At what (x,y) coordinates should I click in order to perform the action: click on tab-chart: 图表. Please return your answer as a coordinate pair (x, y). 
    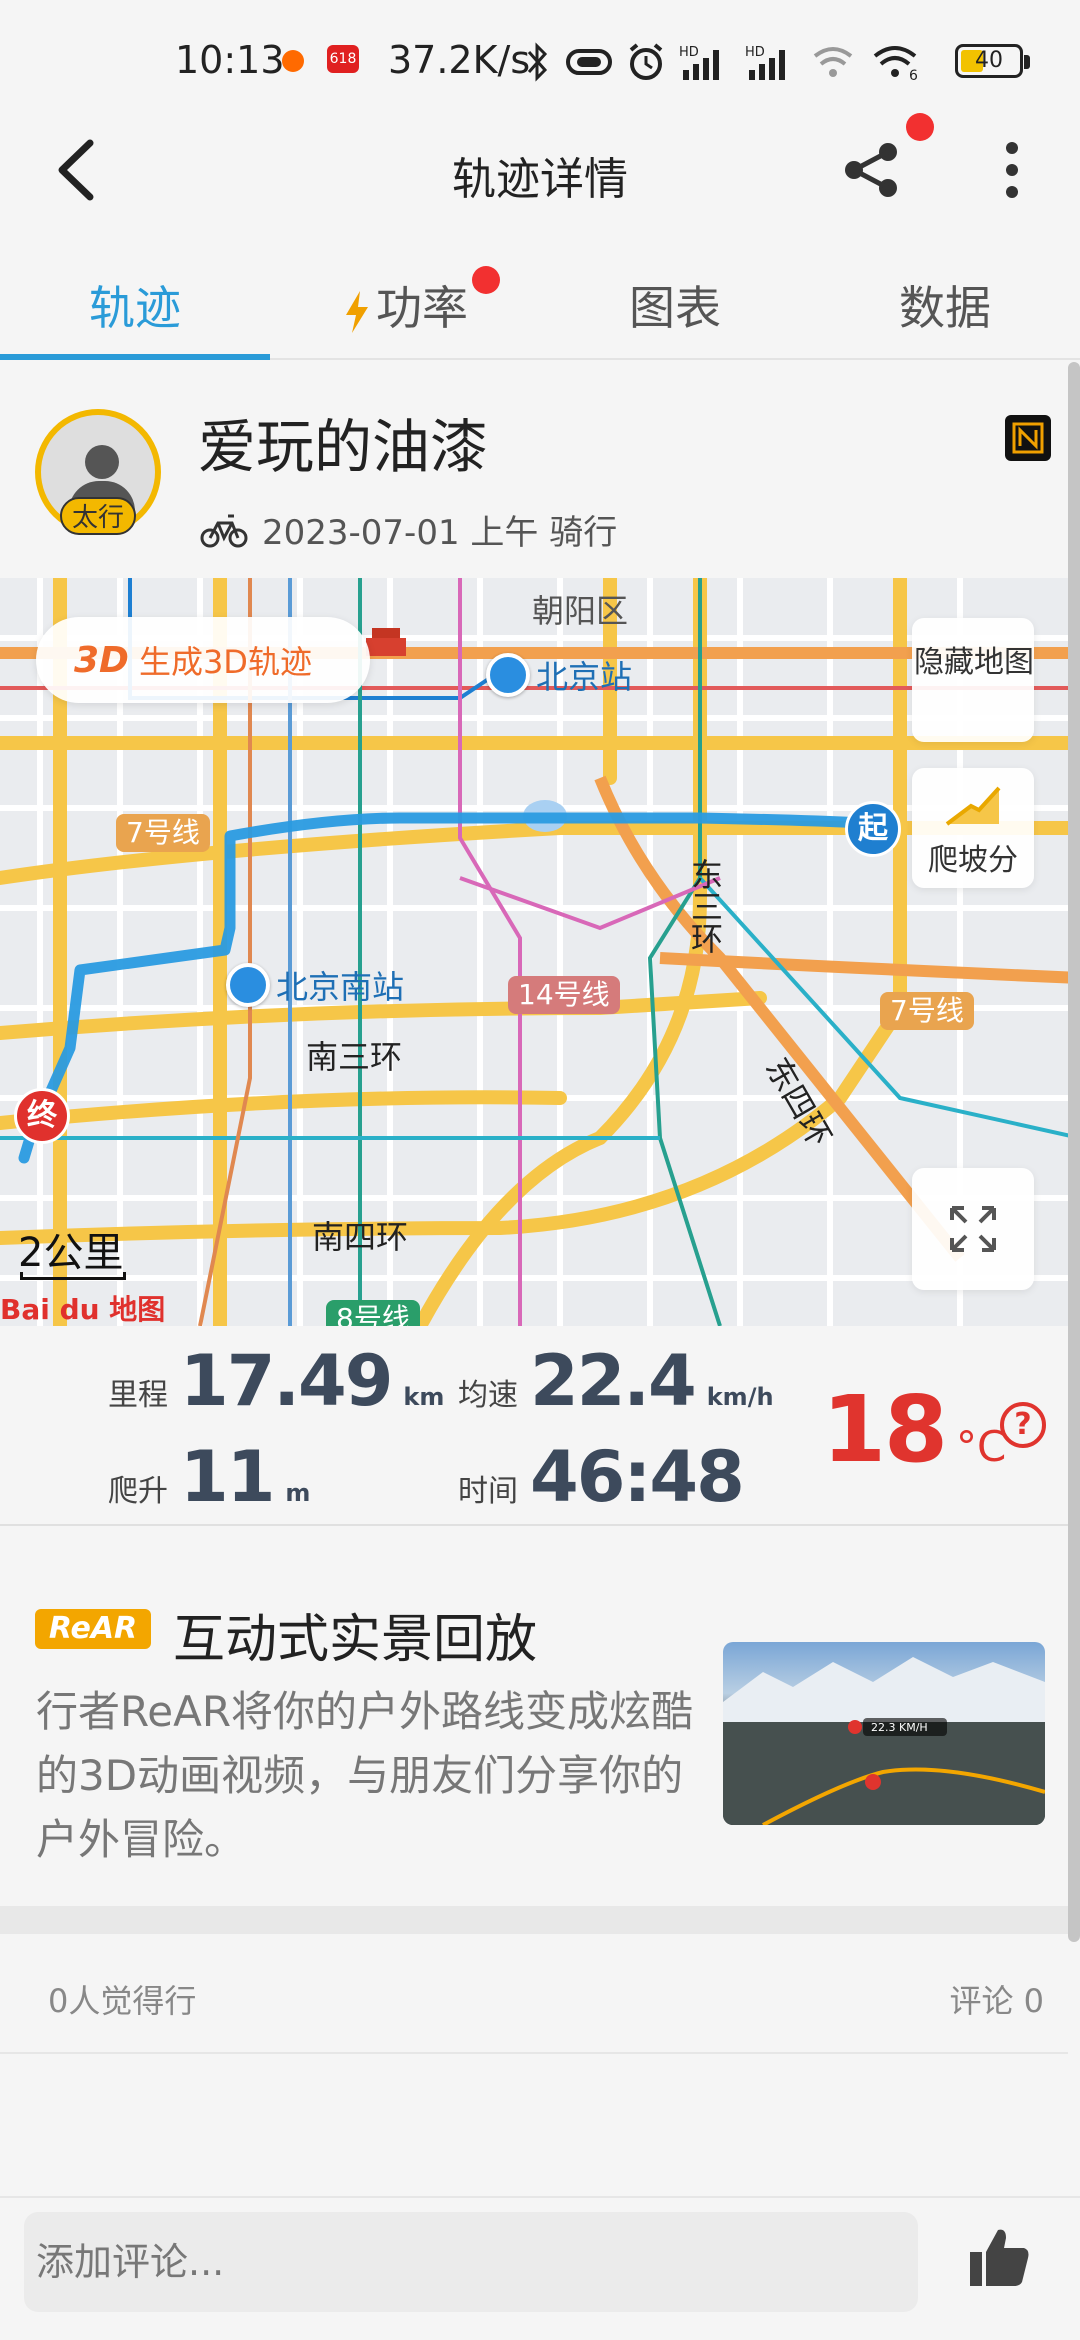
    Looking at the image, I should click on (675, 310).